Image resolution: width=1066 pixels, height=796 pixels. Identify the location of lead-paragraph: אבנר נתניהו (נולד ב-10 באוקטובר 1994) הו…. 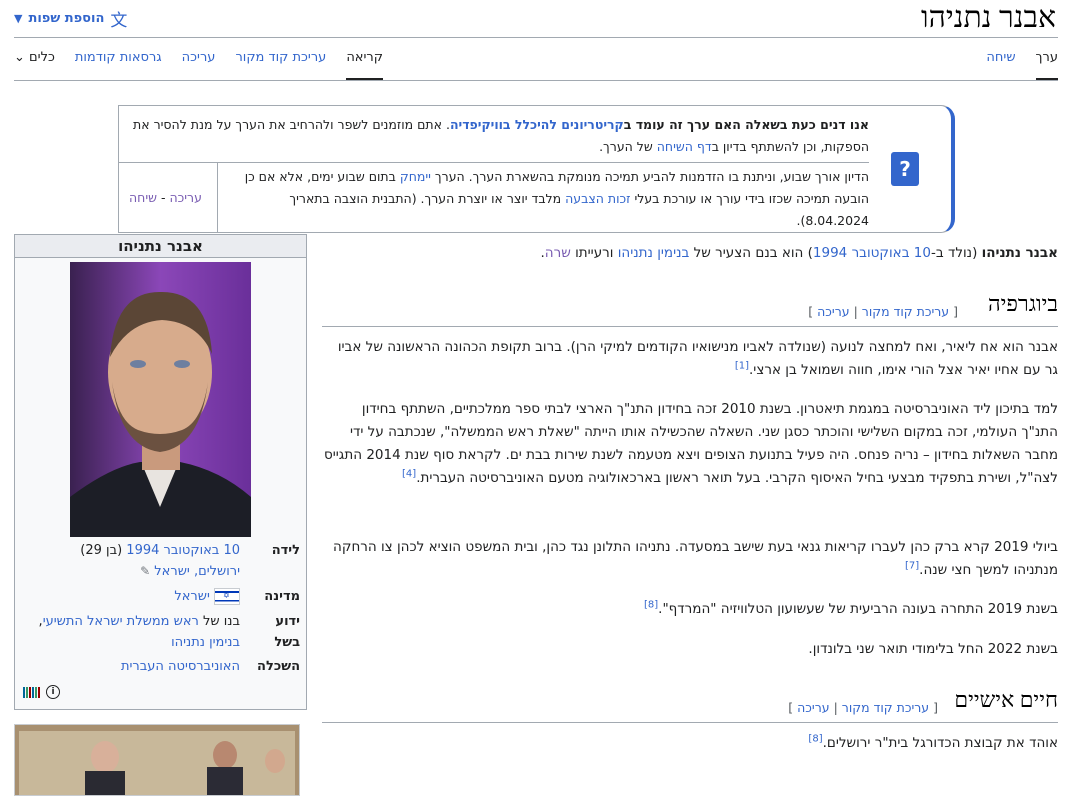
(690, 253).